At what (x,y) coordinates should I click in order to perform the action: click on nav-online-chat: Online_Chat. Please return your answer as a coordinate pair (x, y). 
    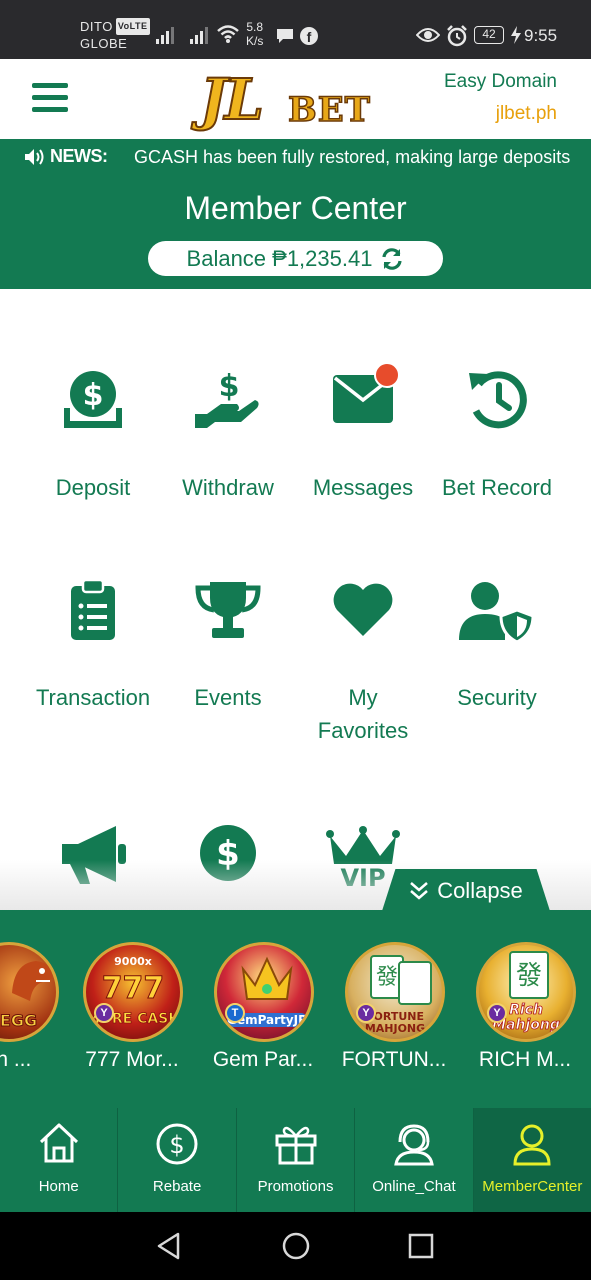
    Looking at the image, I should click on (414, 1160).